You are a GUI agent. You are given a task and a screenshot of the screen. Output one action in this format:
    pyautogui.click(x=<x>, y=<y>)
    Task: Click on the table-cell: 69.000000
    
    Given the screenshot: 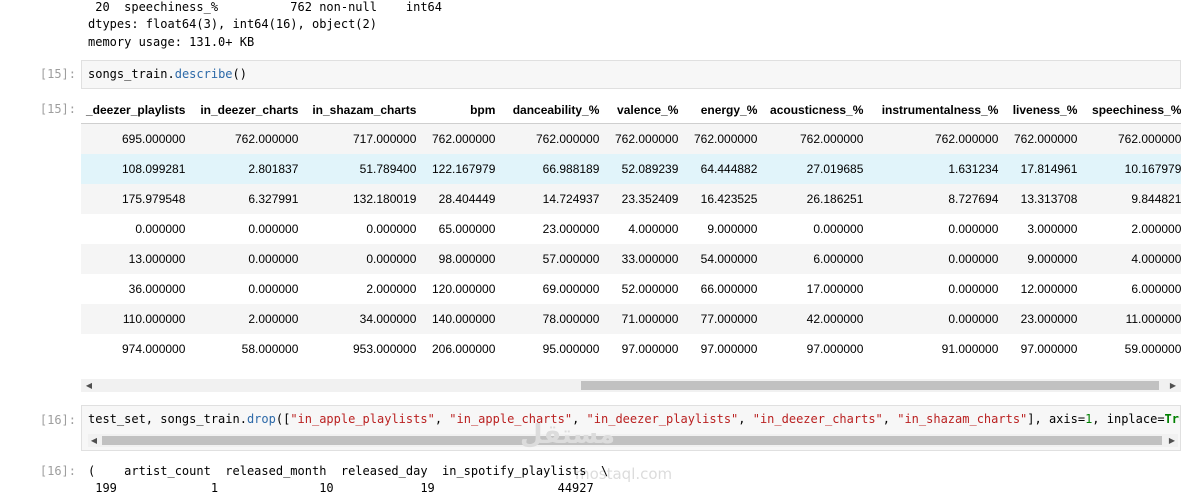 What is the action you would take?
    pyautogui.click(x=571, y=289)
    